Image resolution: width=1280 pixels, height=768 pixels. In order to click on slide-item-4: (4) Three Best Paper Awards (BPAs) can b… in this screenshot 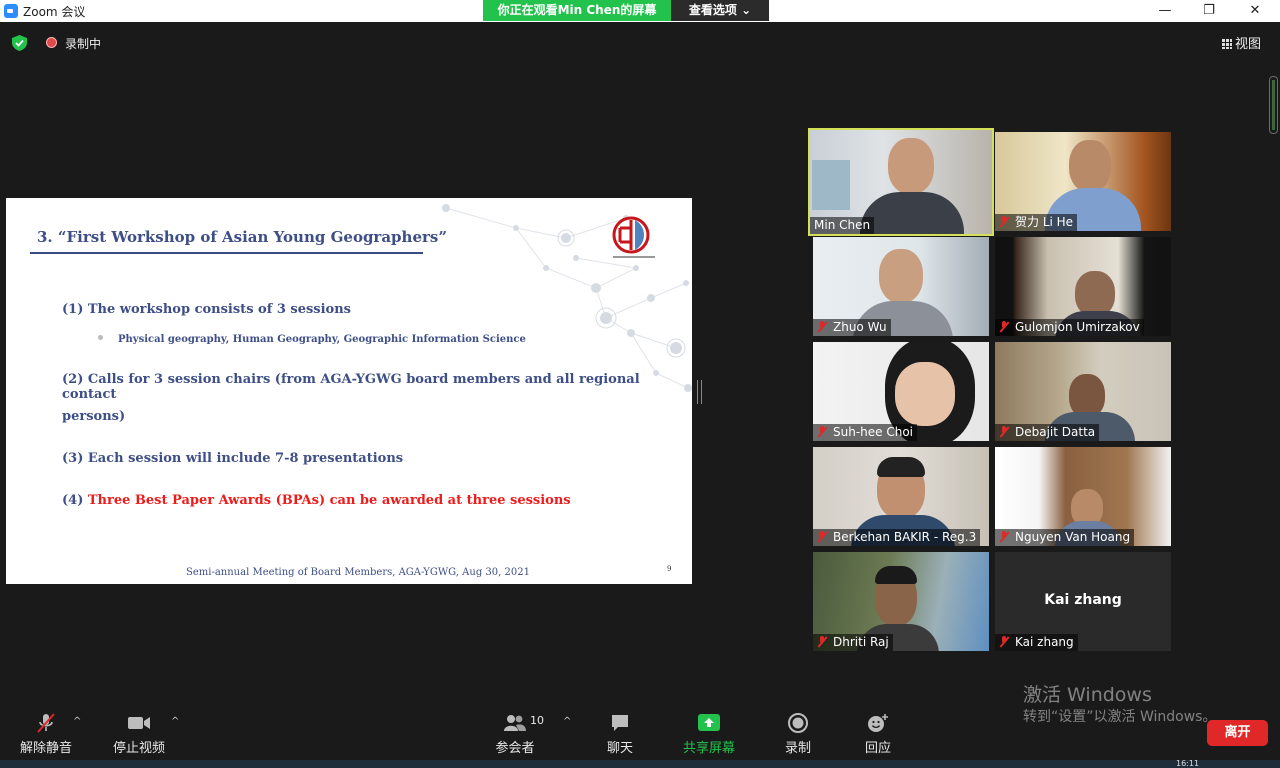, I will do `click(316, 500)`.